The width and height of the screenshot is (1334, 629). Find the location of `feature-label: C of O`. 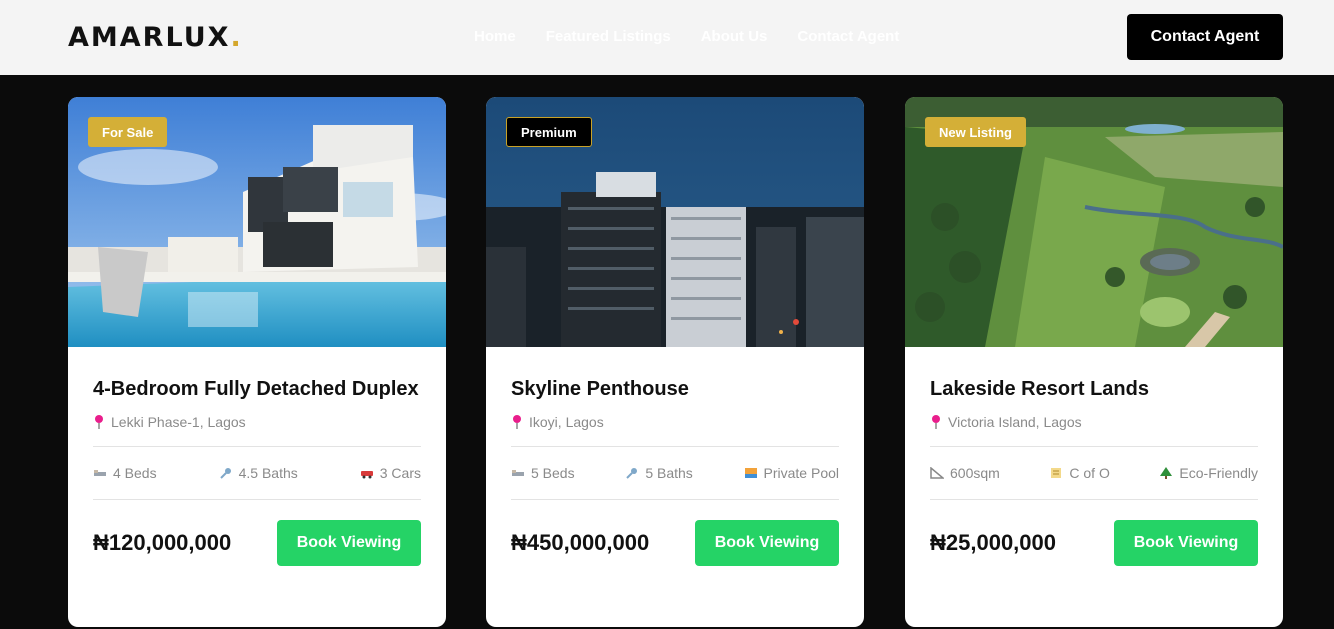

feature-label: C of O is located at coordinates (1089, 473).